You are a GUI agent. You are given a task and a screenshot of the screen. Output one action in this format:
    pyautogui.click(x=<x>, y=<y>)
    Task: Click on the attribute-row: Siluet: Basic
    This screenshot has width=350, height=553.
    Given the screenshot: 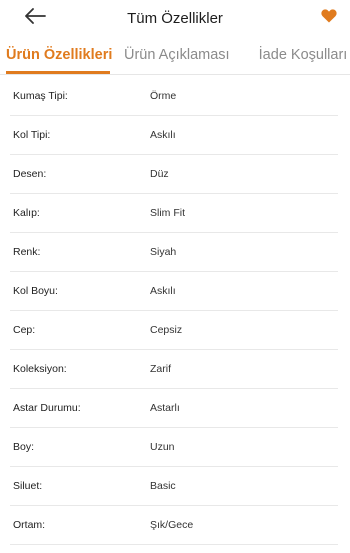 What is the action you would take?
    pyautogui.click(x=174, y=486)
    